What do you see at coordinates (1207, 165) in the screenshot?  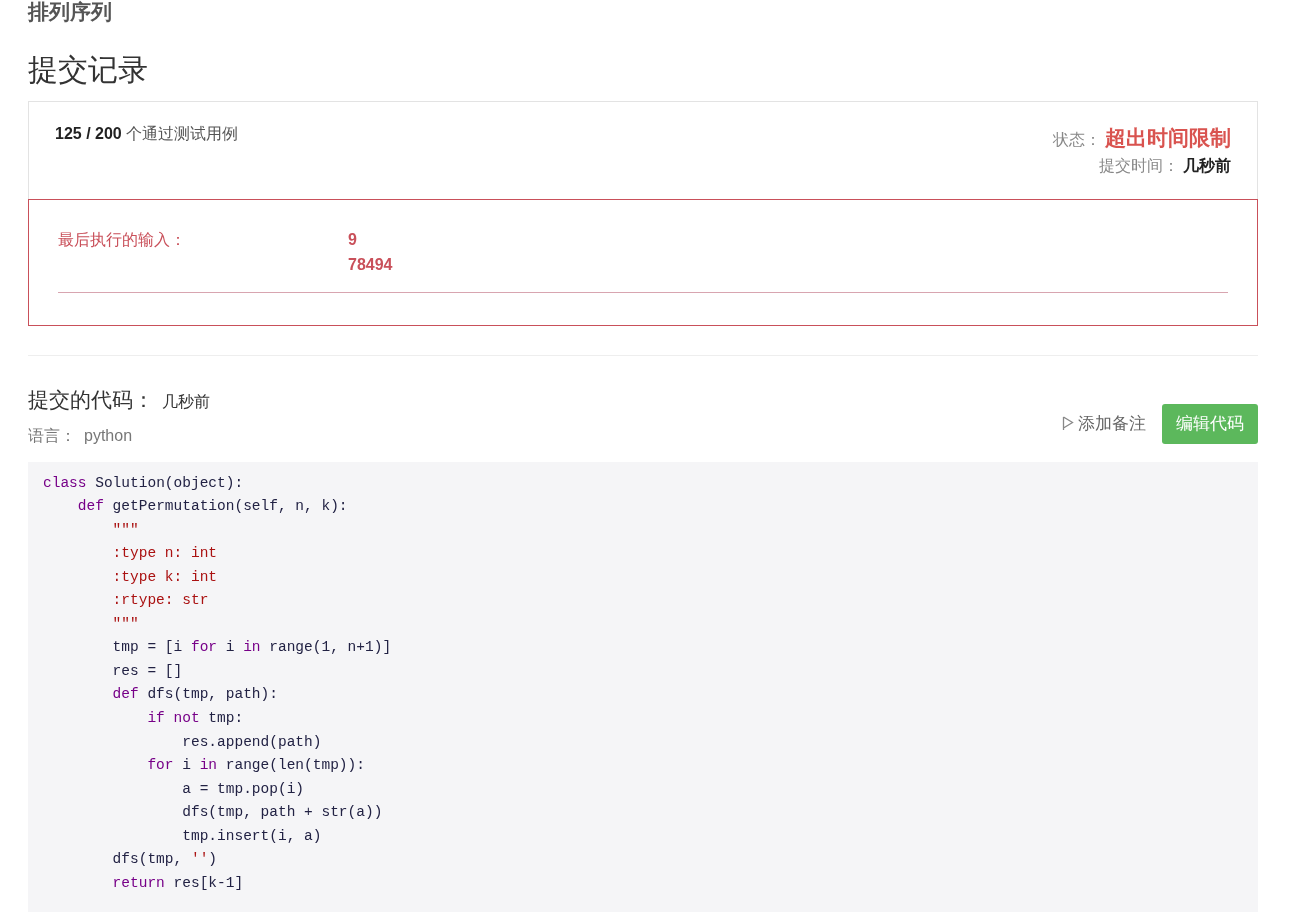 I see `submit-time: 几秒前` at bounding box center [1207, 165].